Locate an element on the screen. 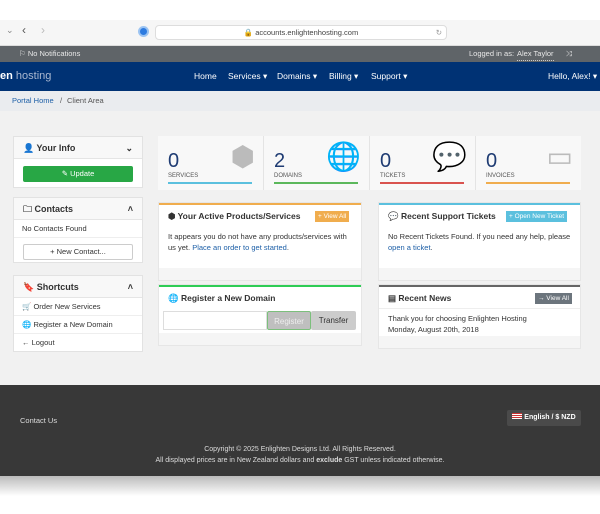  transfer-button: Transfer is located at coordinates (333, 320).